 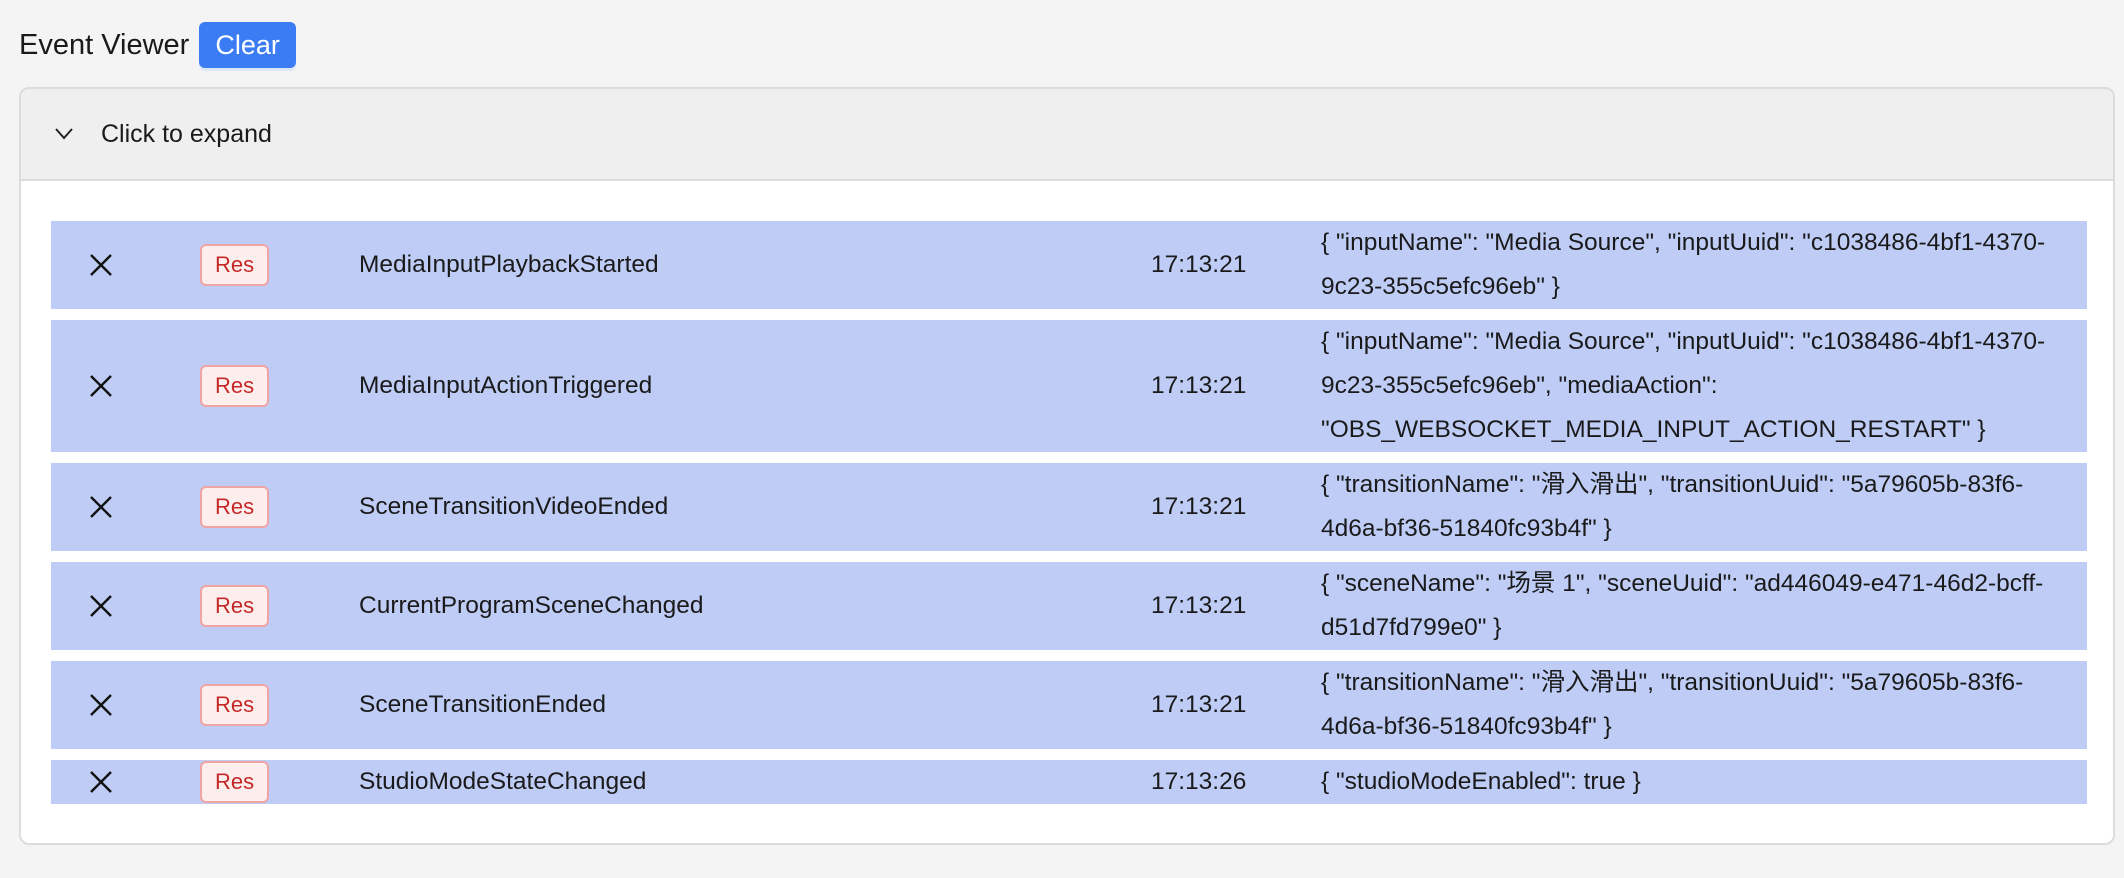 I want to click on event-time: 17:13:26, so click(x=1199, y=781).